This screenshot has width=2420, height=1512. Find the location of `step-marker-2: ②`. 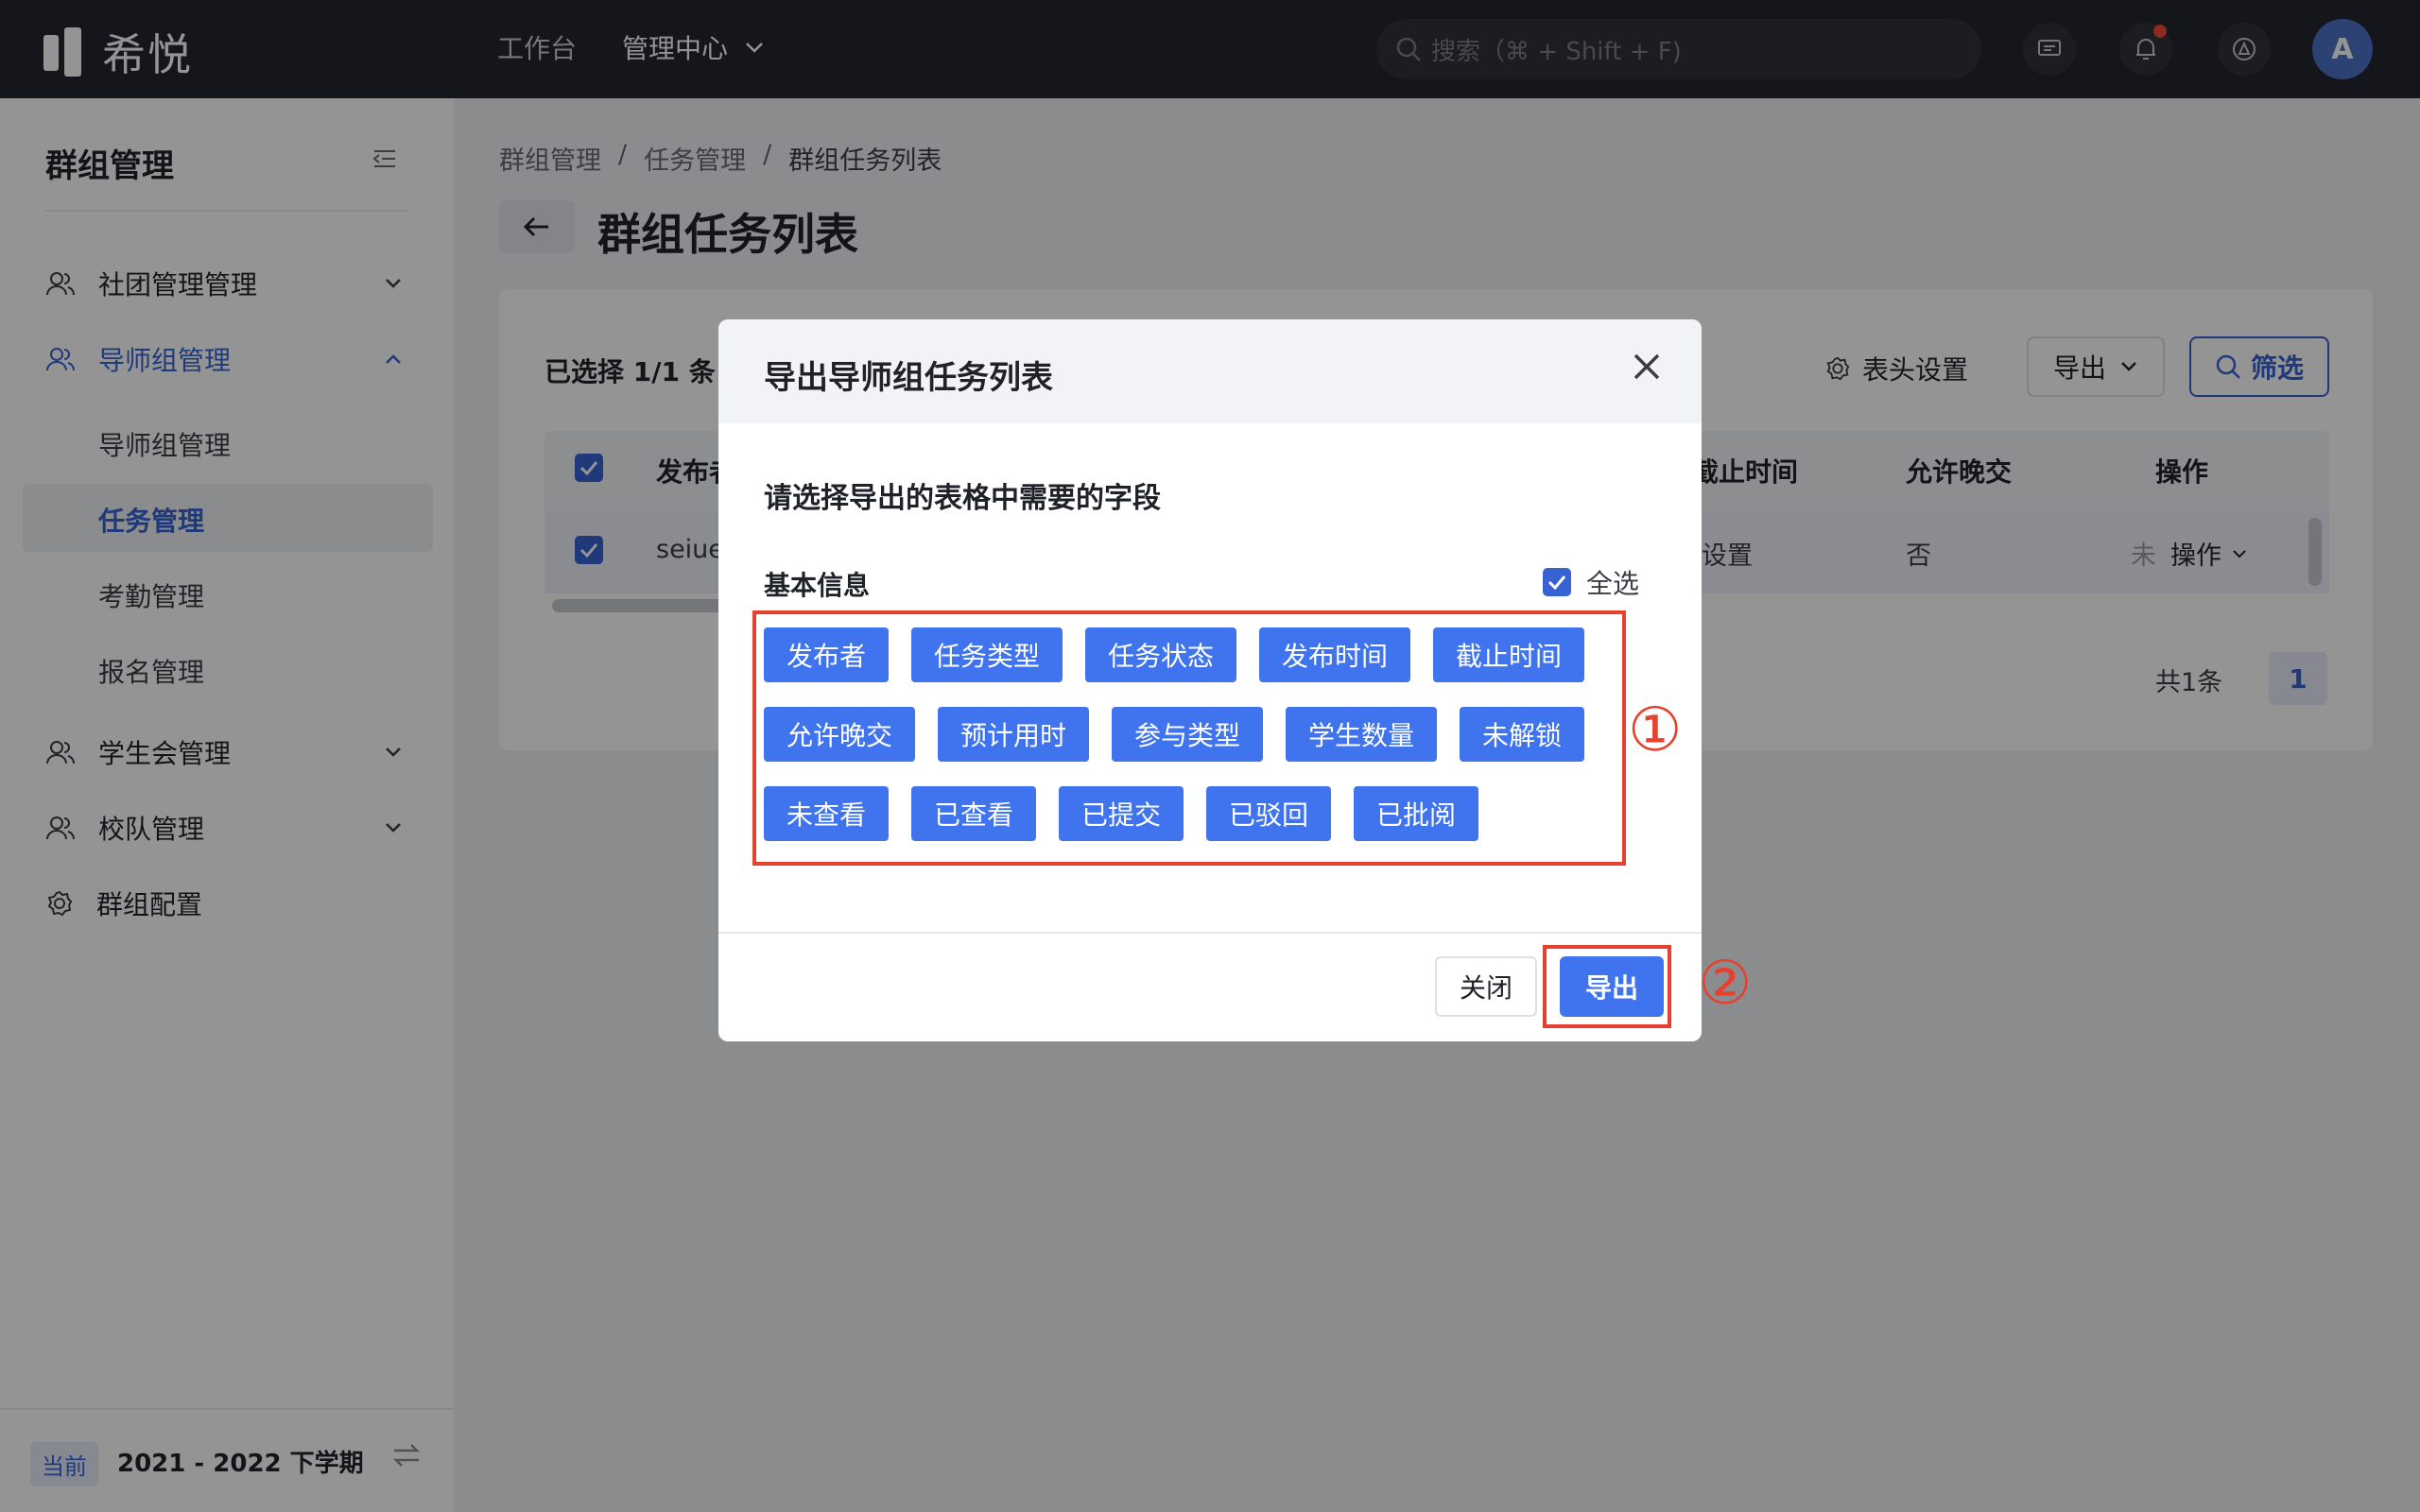

step-marker-2: ② is located at coordinates (1725, 984).